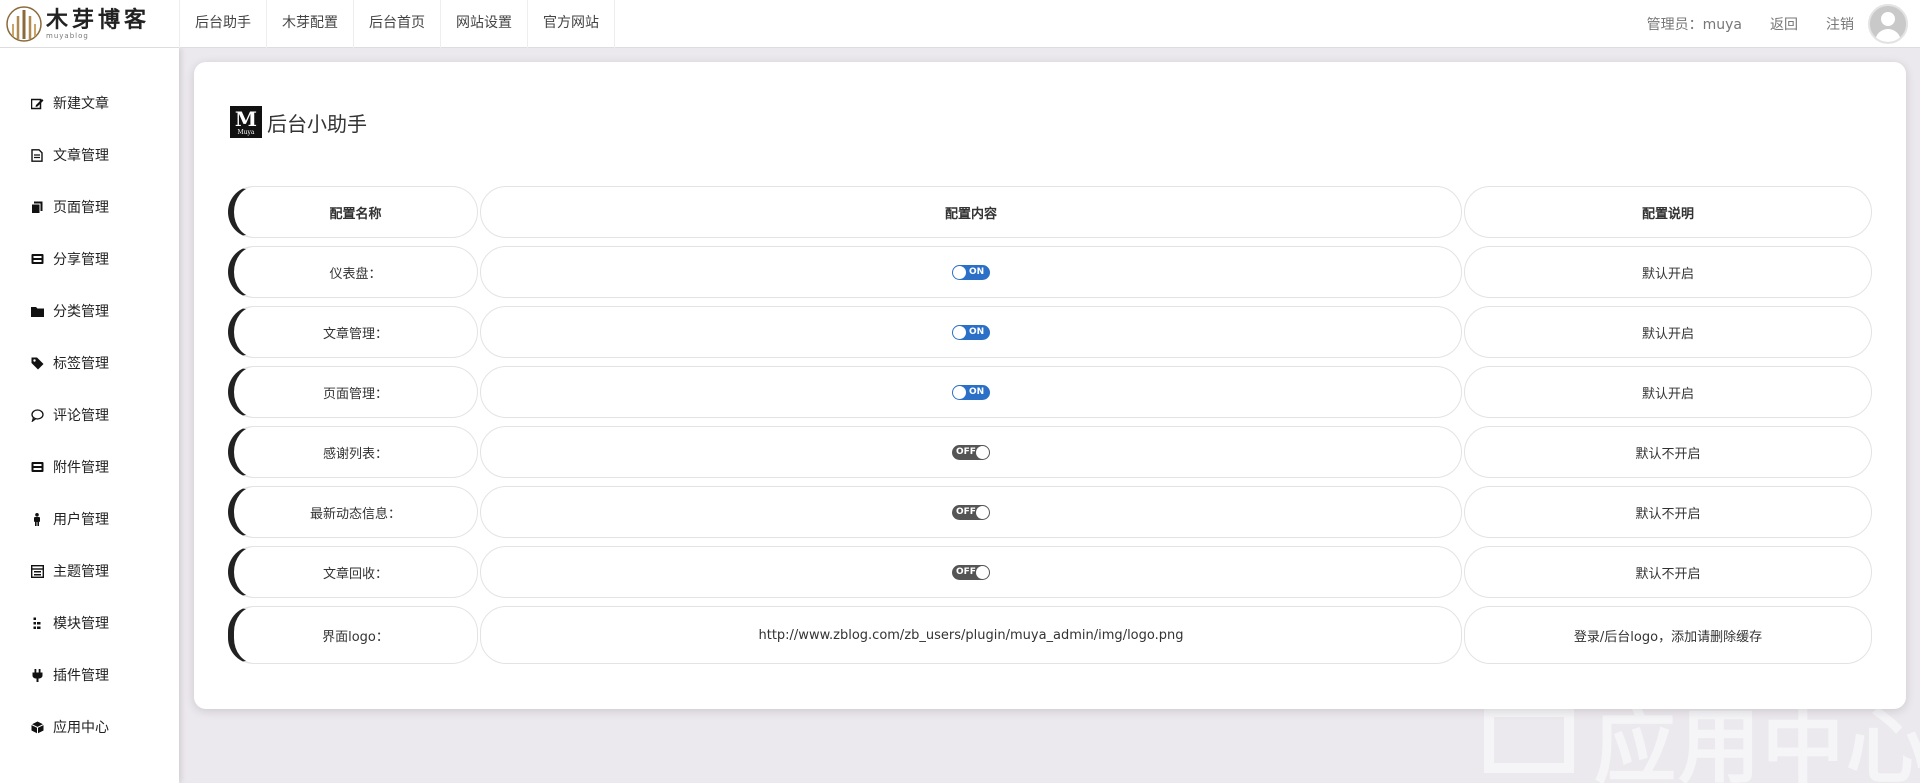  I want to click on file-text-icon, so click(37, 155).